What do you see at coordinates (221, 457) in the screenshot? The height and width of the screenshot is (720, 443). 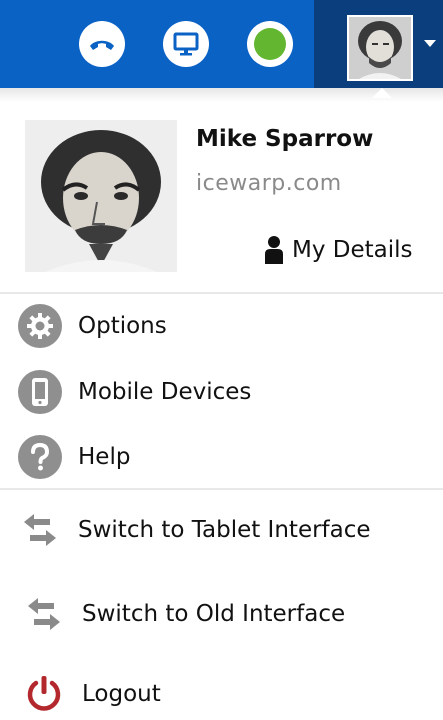 I see `menu-item-help: Help` at bounding box center [221, 457].